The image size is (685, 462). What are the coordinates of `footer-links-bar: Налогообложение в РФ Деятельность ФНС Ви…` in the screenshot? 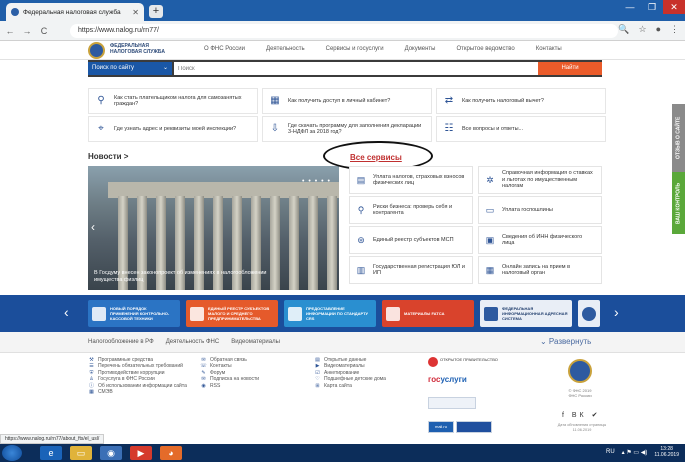 It's located at (342, 342).